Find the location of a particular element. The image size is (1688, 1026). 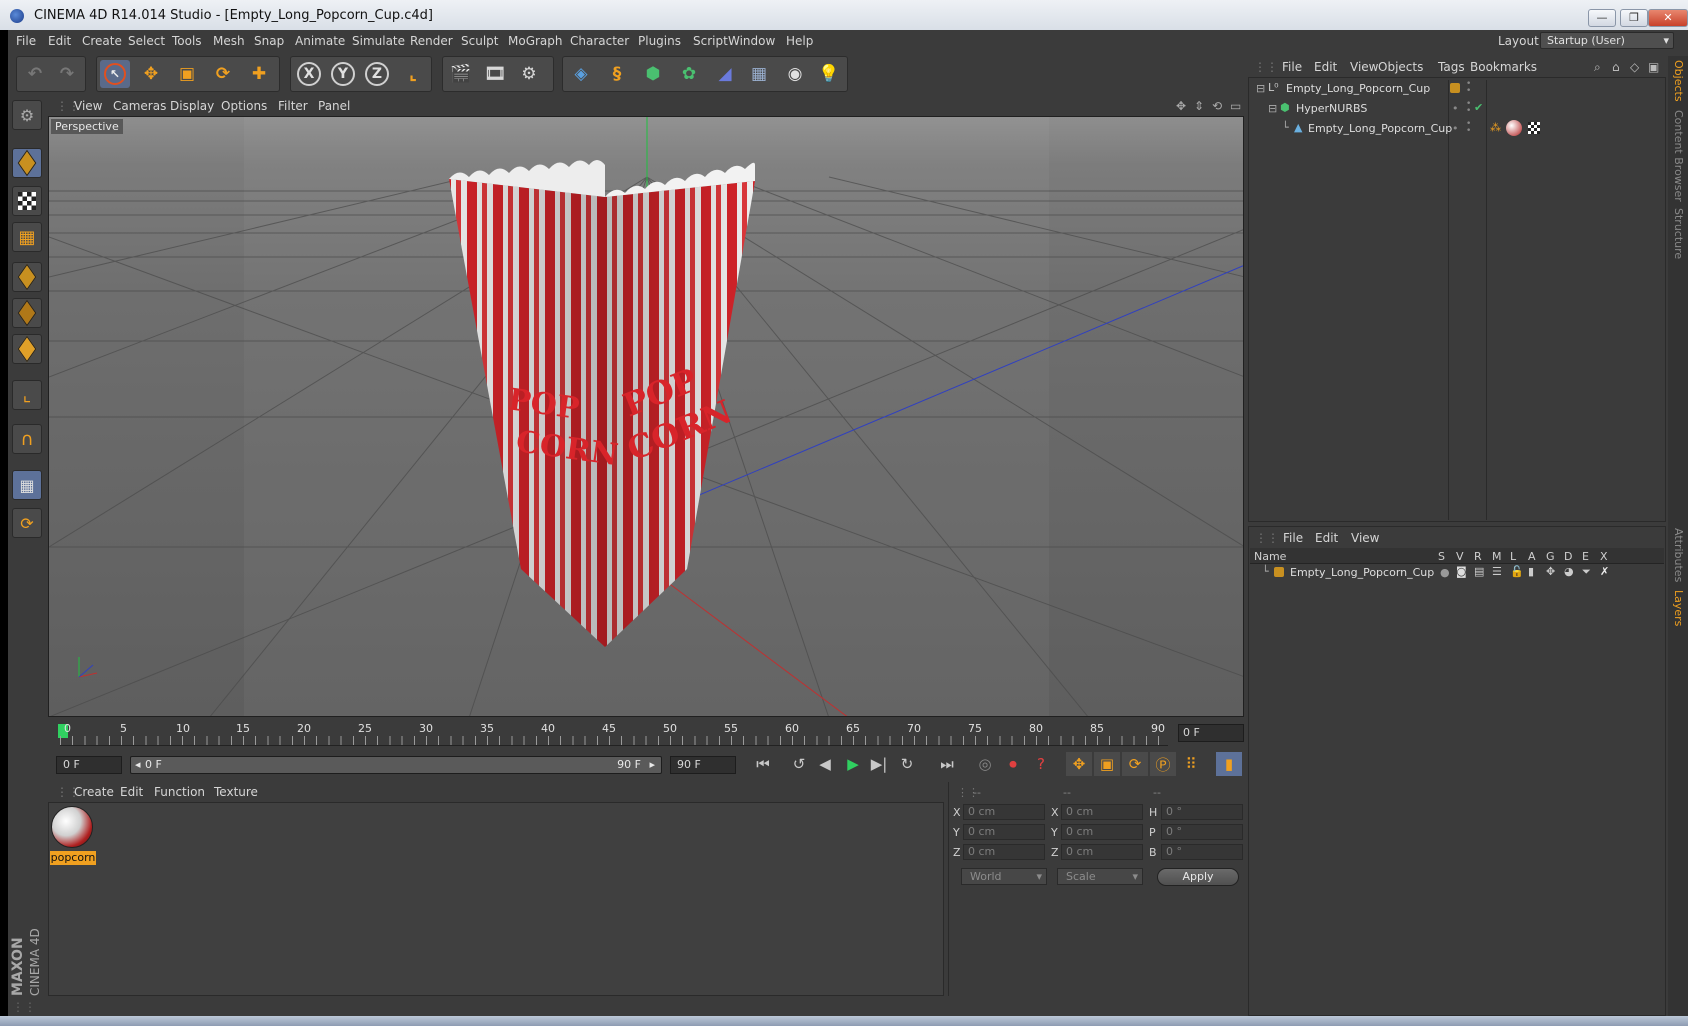

uvw-tag-icon is located at coordinates (1534, 128).